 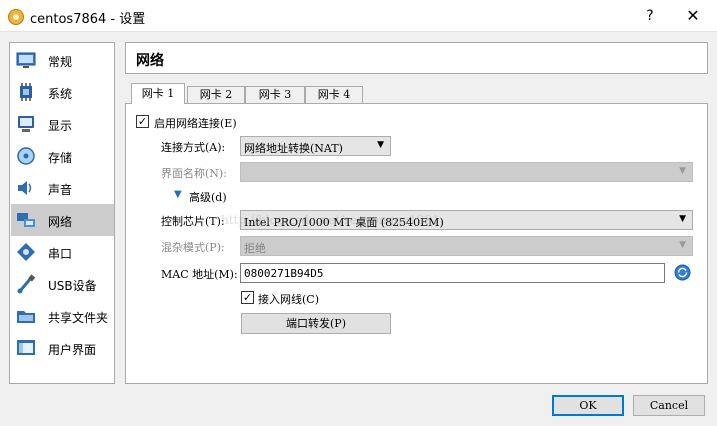 I want to click on cable-connected-checkbox: ✓, so click(x=247, y=297).